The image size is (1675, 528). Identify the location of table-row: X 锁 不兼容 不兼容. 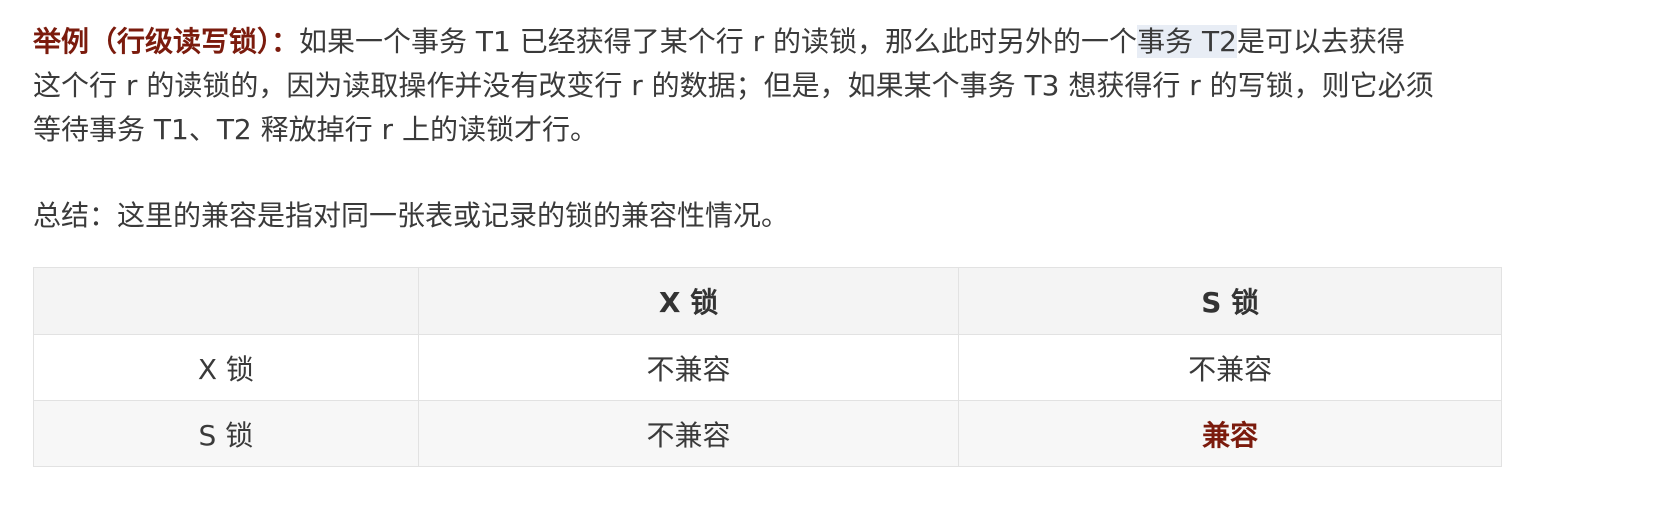
(767, 367).